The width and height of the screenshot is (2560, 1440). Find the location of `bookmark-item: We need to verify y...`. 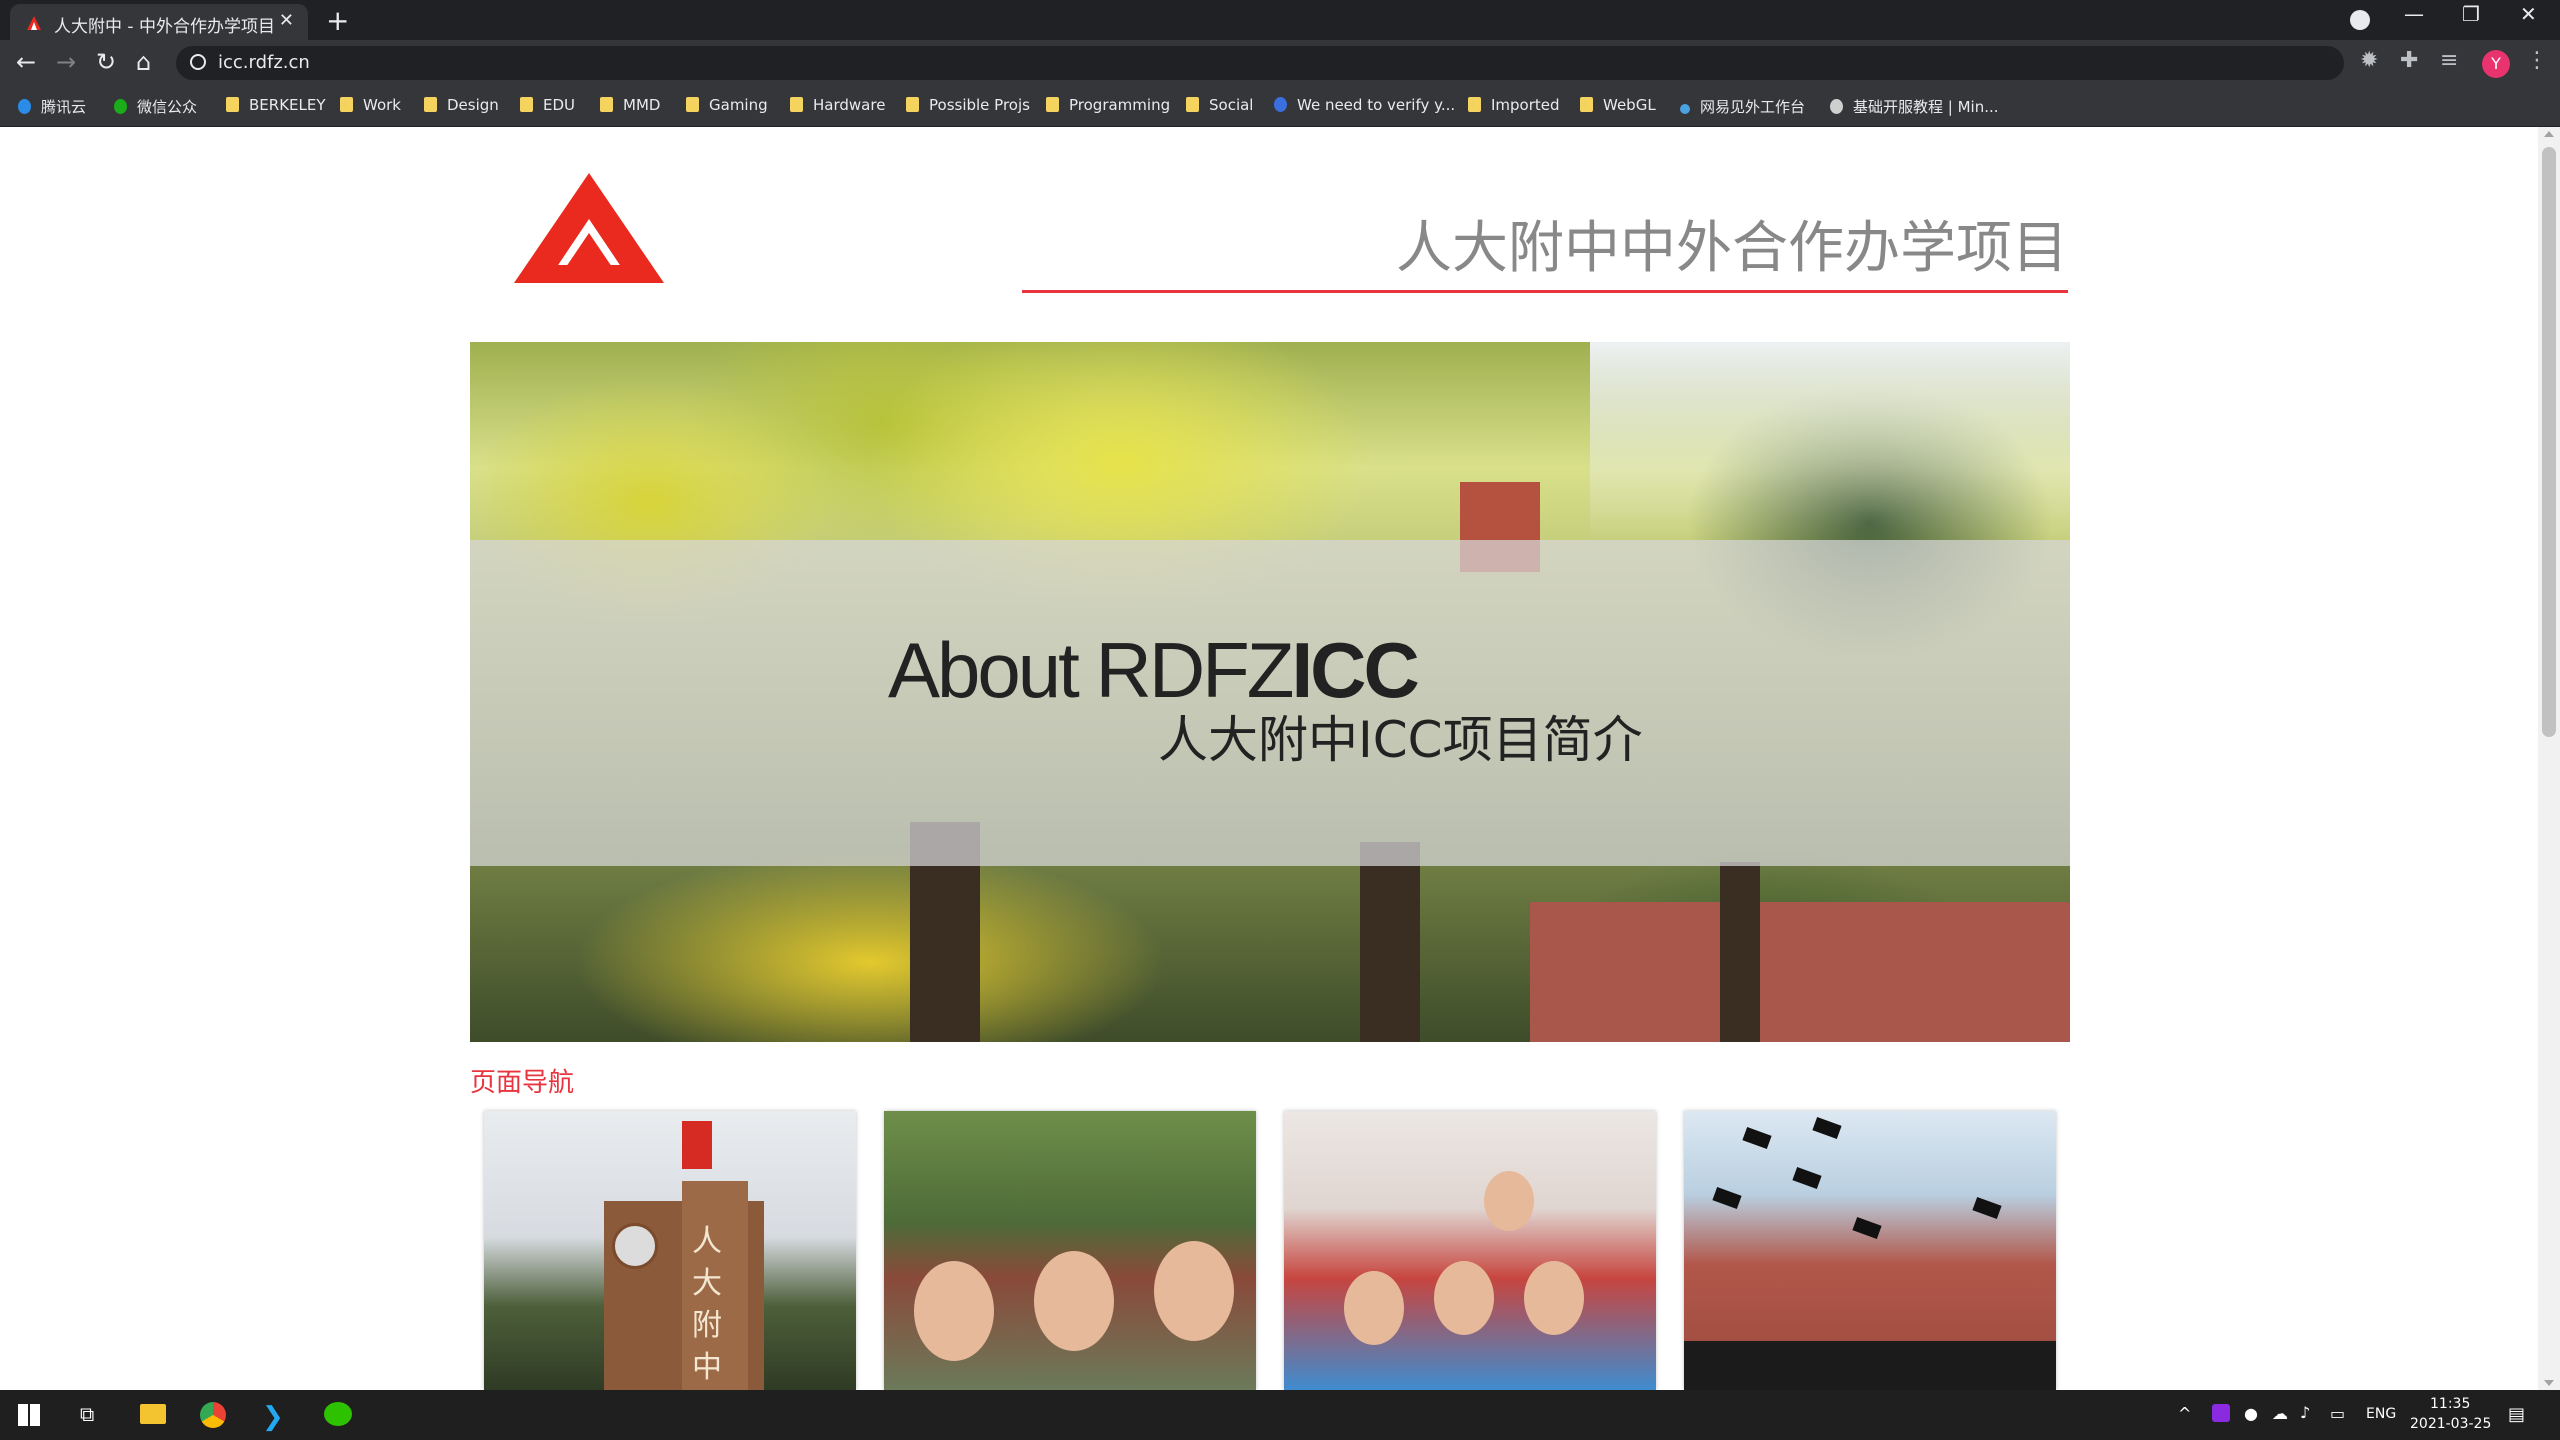

bookmark-item: We need to verify y... is located at coordinates (1364, 105).